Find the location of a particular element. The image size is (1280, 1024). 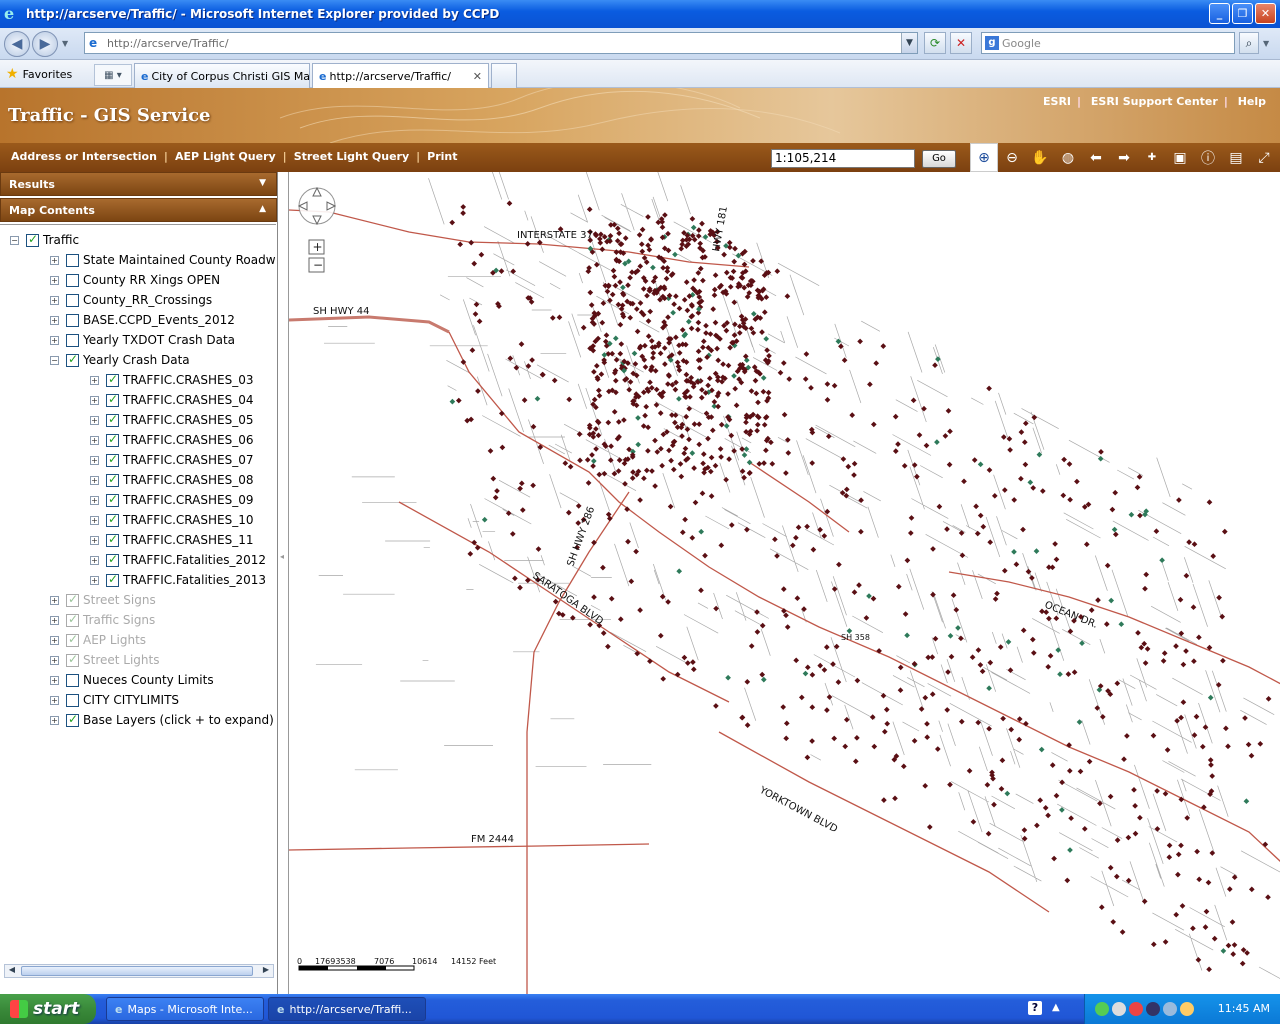

toc-layer-item: + BASE.CCPD_Events_2012 is located at coordinates (142, 320).